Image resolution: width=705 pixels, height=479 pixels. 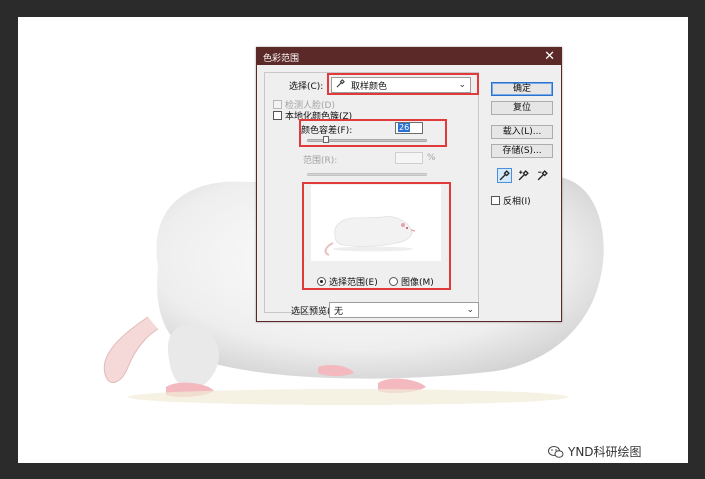 I want to click on reset-button: 复位, so click(x=522, y=108).